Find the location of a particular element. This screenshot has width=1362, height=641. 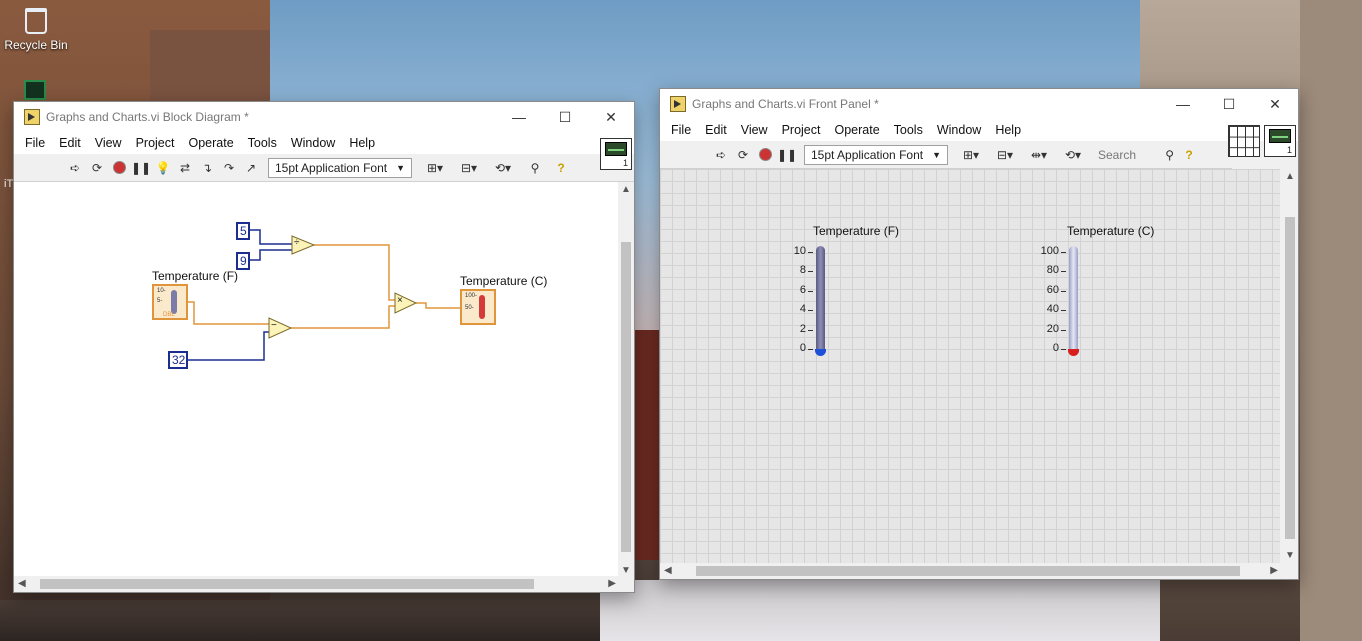

step-out-icon: ↗ is located at coordinates (251, 168).